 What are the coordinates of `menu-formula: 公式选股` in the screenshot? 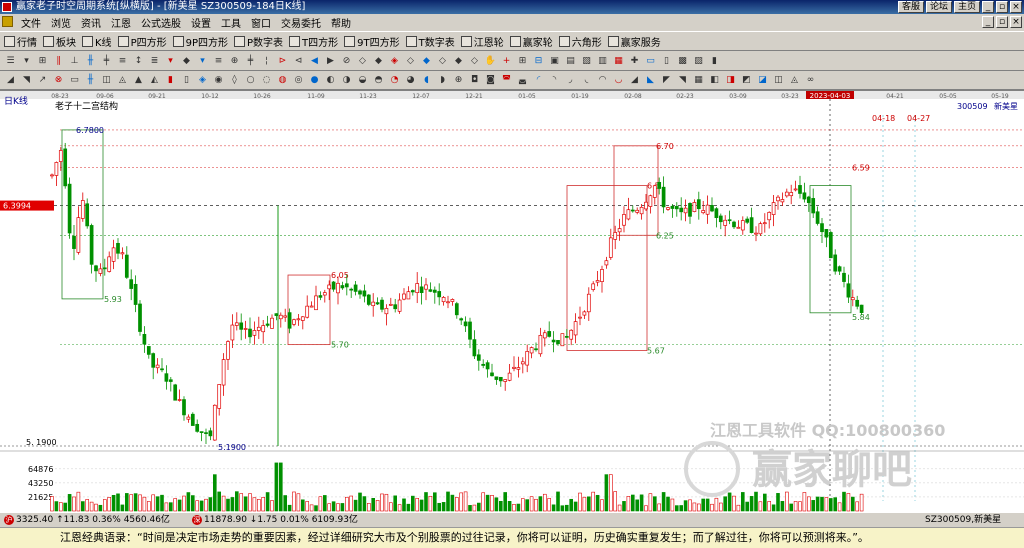 It's located at (161, 22).